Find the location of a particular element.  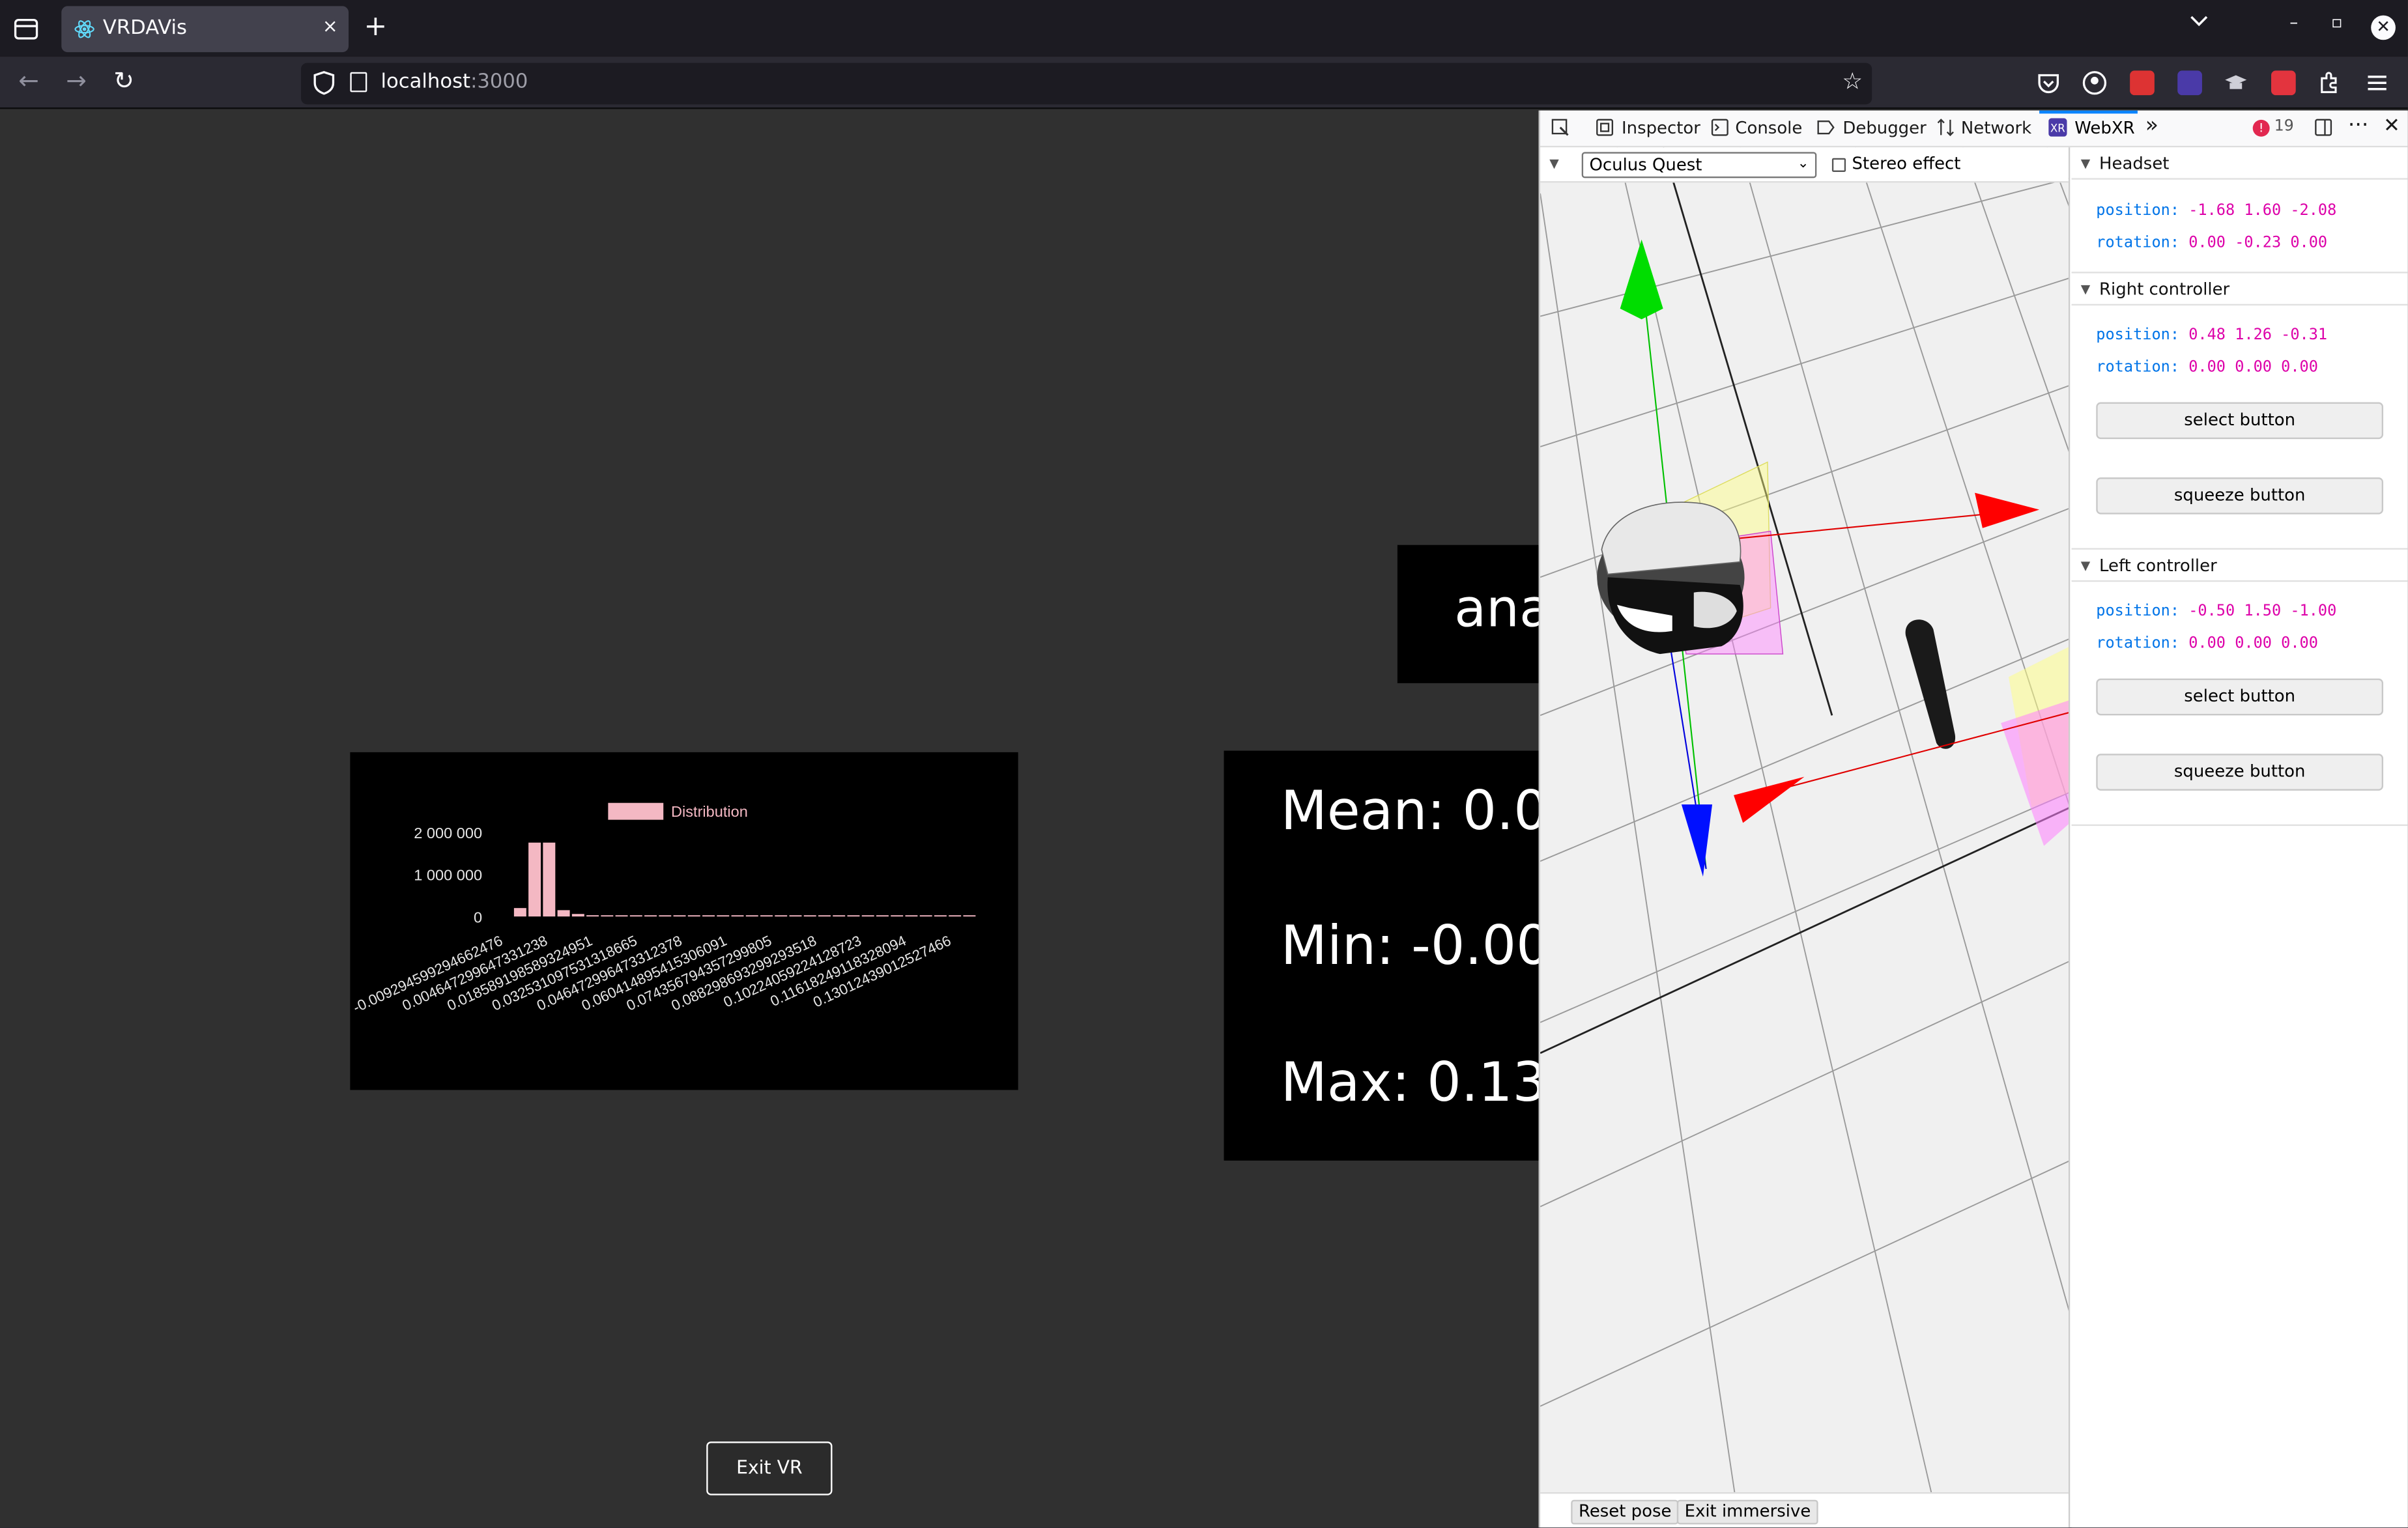

headset-position: position: -1.68 1.60 -2.08 is located at coordinates (2216, 211).